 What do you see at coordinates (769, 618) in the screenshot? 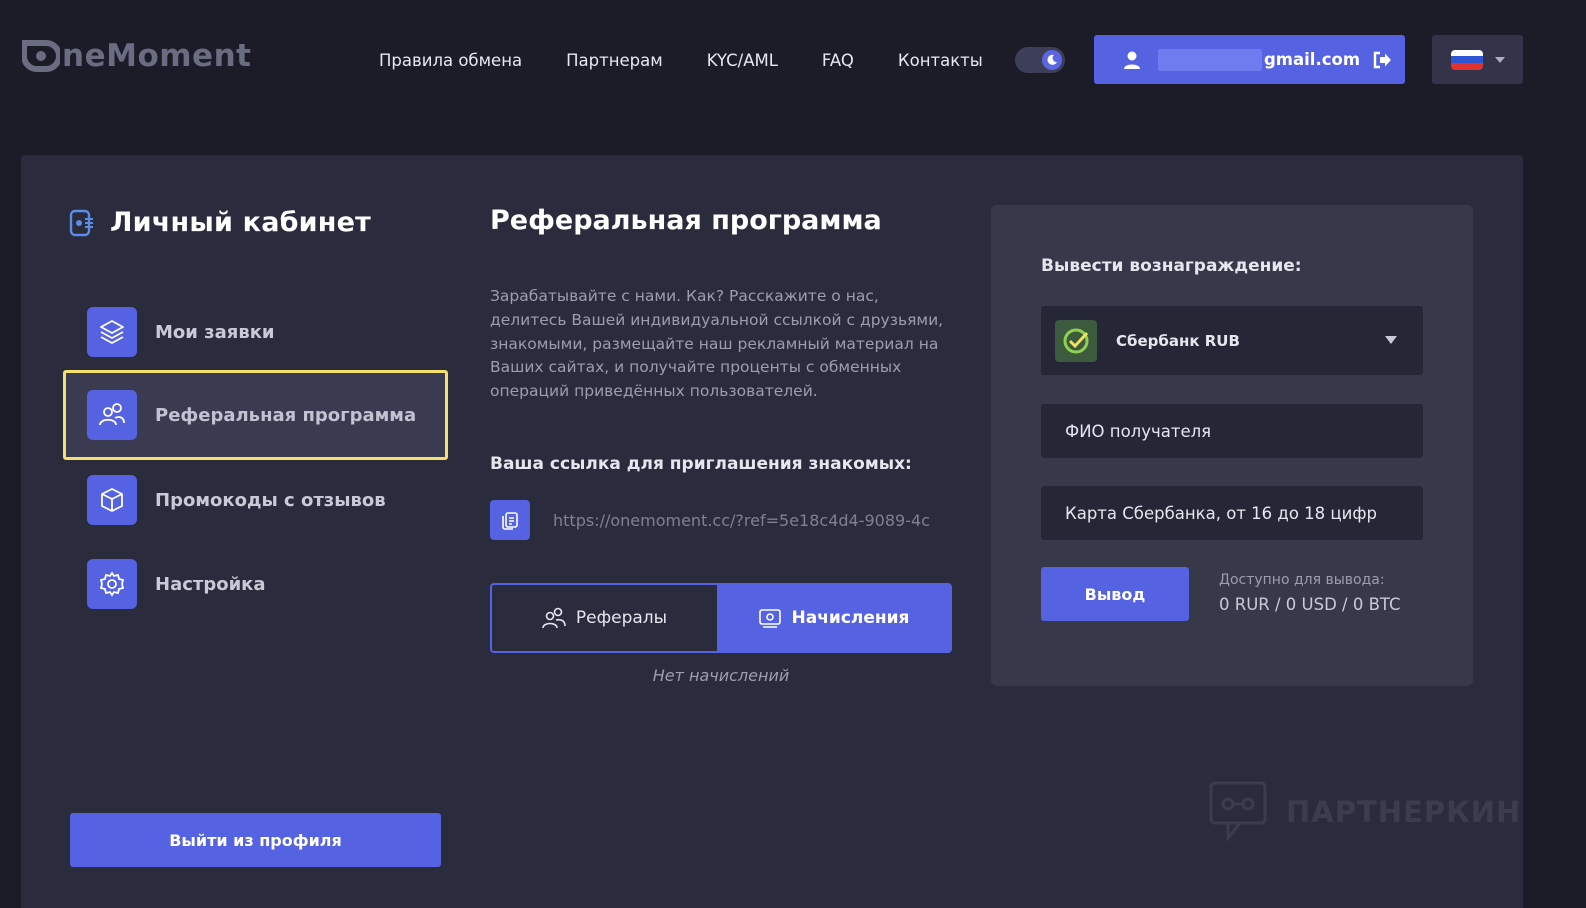
I see `wallet-icon` at bounding box center [769, 618].